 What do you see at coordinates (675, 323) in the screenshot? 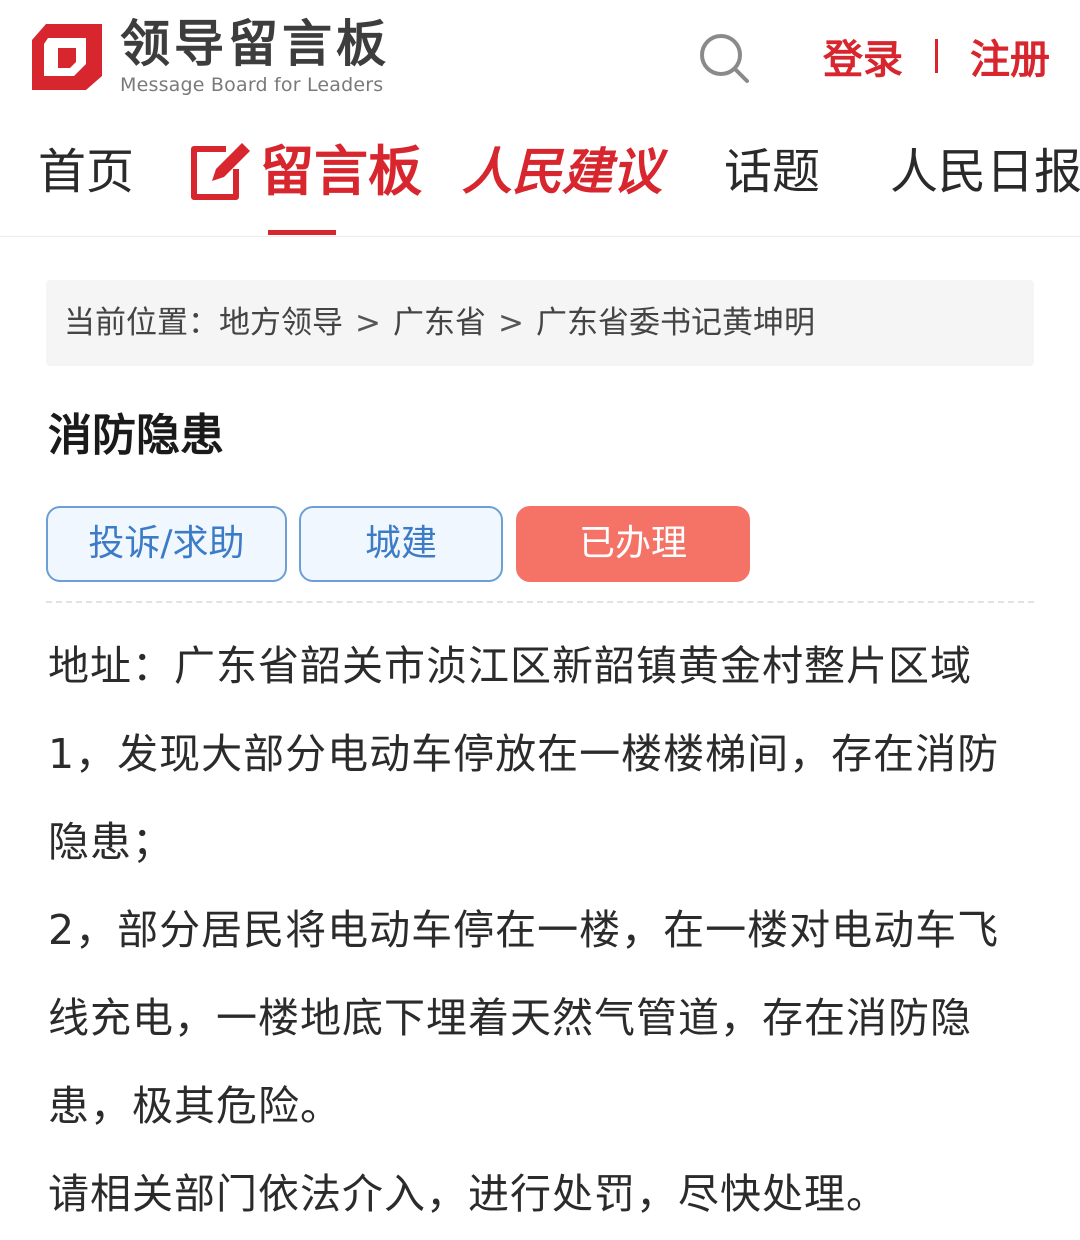
I see `breadcrumb-item: 广东省委书记黄坤明` at bounding box center [675, 323].